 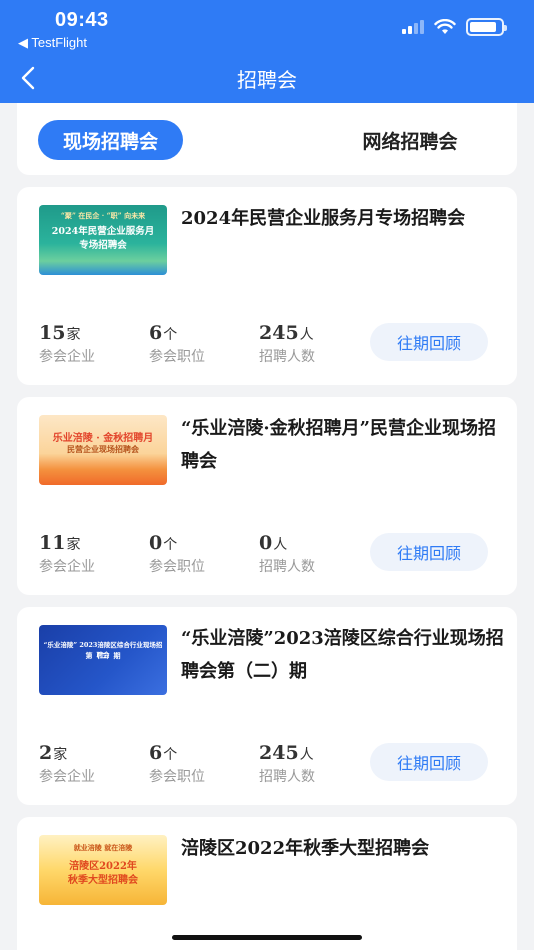 What do you see at coordinates (287, 554) in the screenshot?
I see `stat-hires: 0人 招聘人数` at bounding box center [287, 554].